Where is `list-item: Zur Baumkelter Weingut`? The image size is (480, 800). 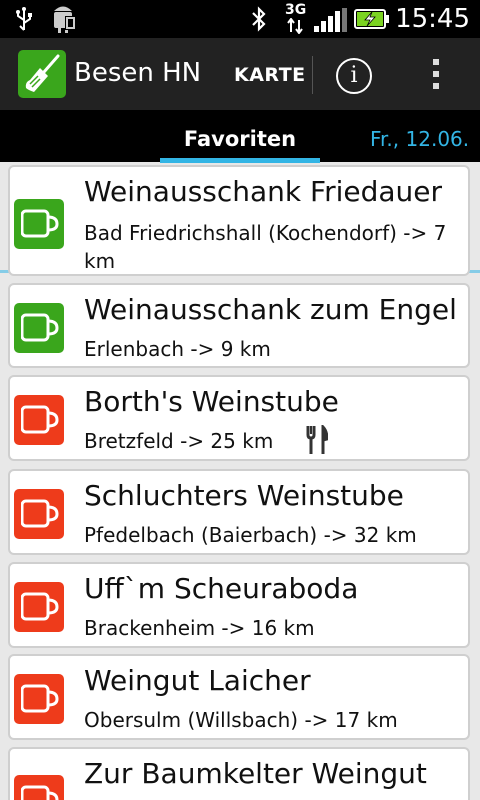
list-item: Zur Baumkelter Weingut is located at coordinates (239, 773).